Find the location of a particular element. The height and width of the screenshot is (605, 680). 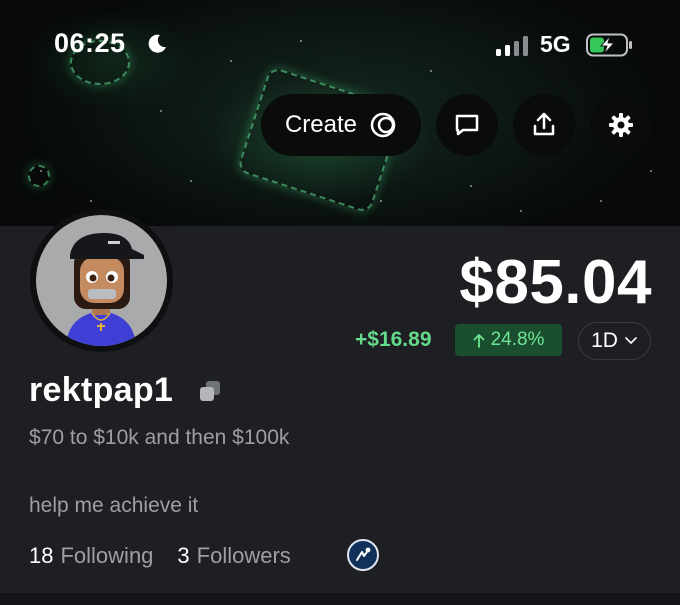

avatar is located at coordinates (101, 280).